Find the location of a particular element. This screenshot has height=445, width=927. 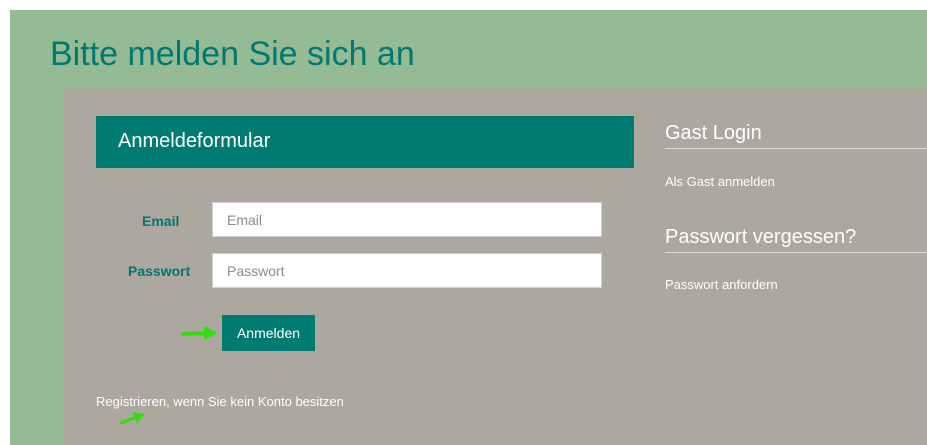

login-button: Anmelden is located at coordinates (268, 333).